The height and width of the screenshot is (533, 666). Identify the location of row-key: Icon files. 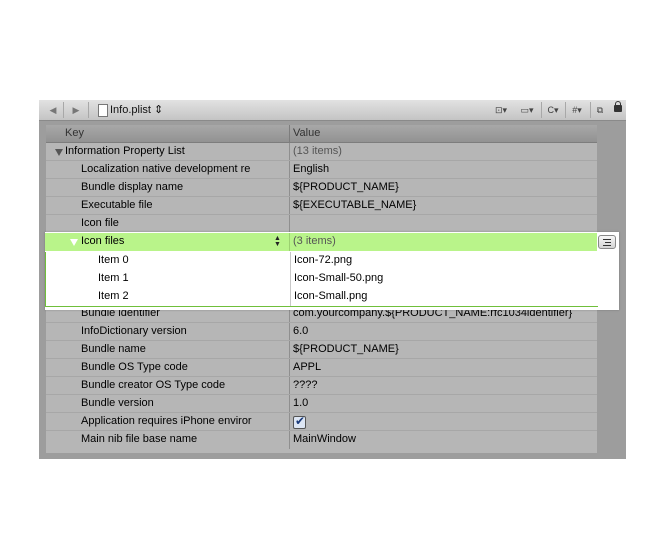
(103, 241).